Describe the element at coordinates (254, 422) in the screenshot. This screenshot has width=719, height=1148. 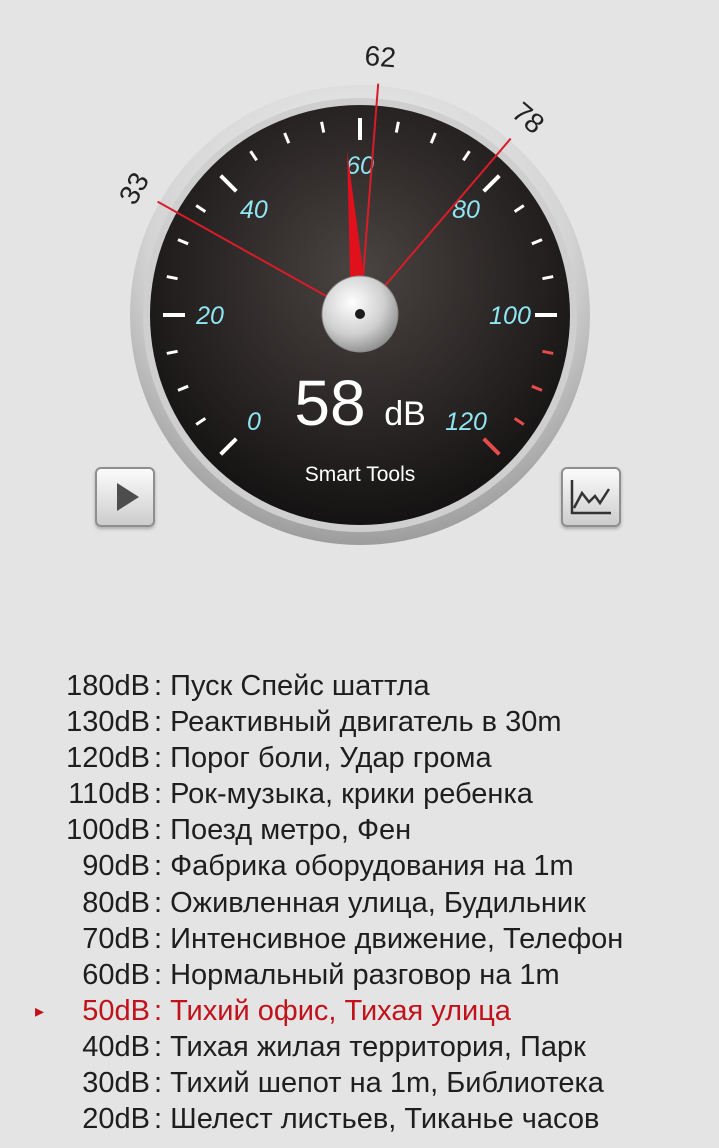
I see `scale-label: 0` at that location.